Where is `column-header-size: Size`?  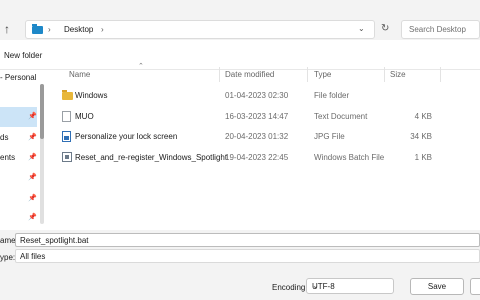
column-header-size: Size is located at coordinates (398, 74).